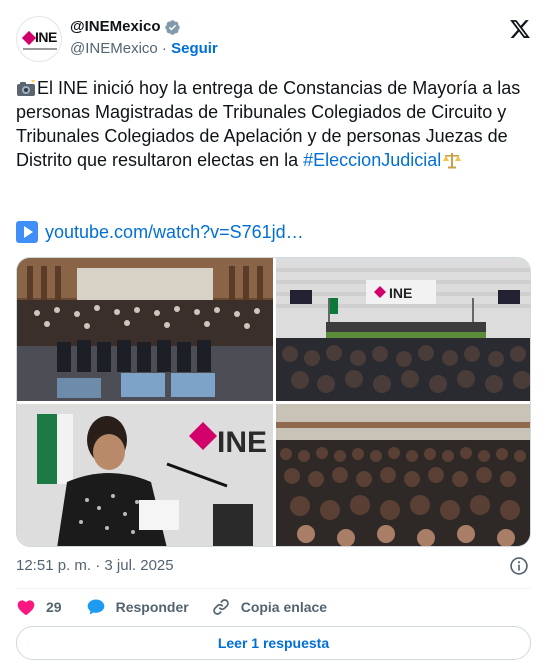  What do you see at coordinates (520, 29) in the screenshot?
I see `x-logo-icon` at bounding box center [520, 29].